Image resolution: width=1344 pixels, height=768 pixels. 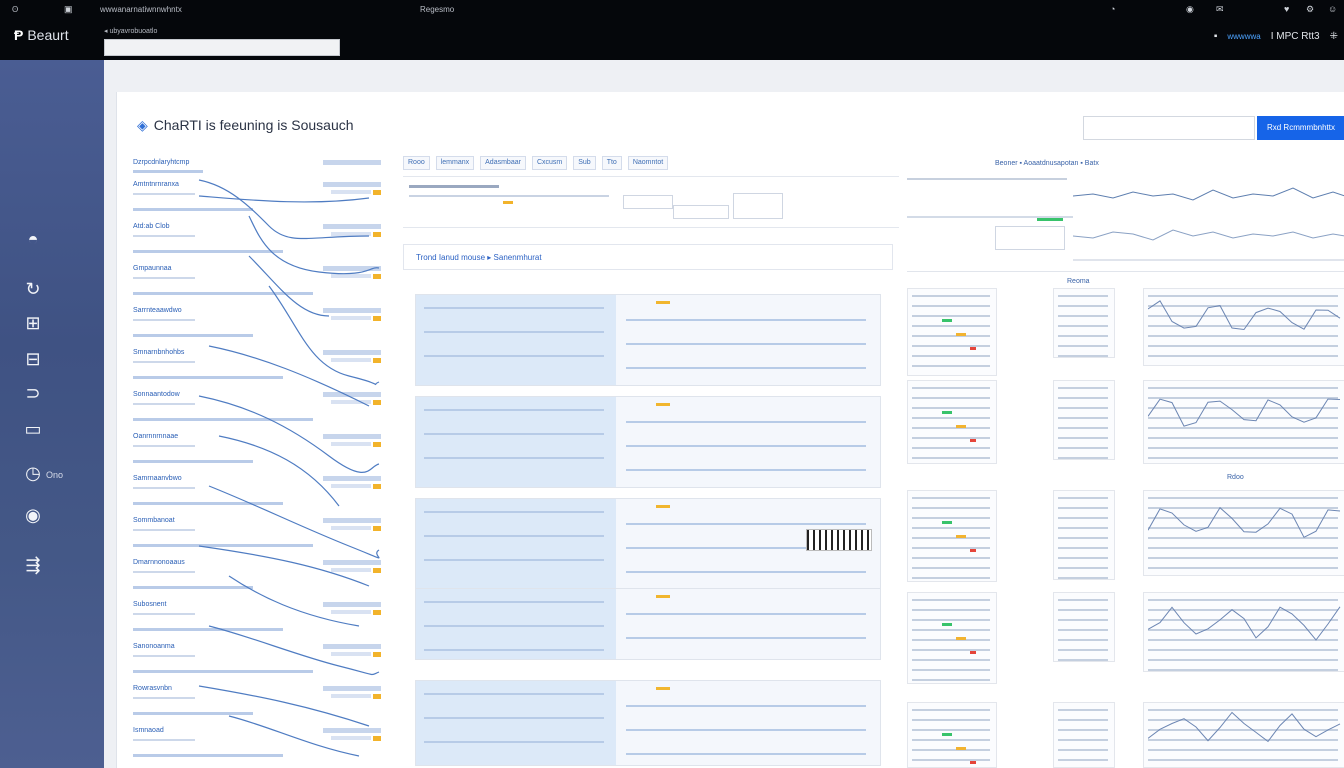 I want to click on settings-icon: ⚙, so click(x=1310, y=9).